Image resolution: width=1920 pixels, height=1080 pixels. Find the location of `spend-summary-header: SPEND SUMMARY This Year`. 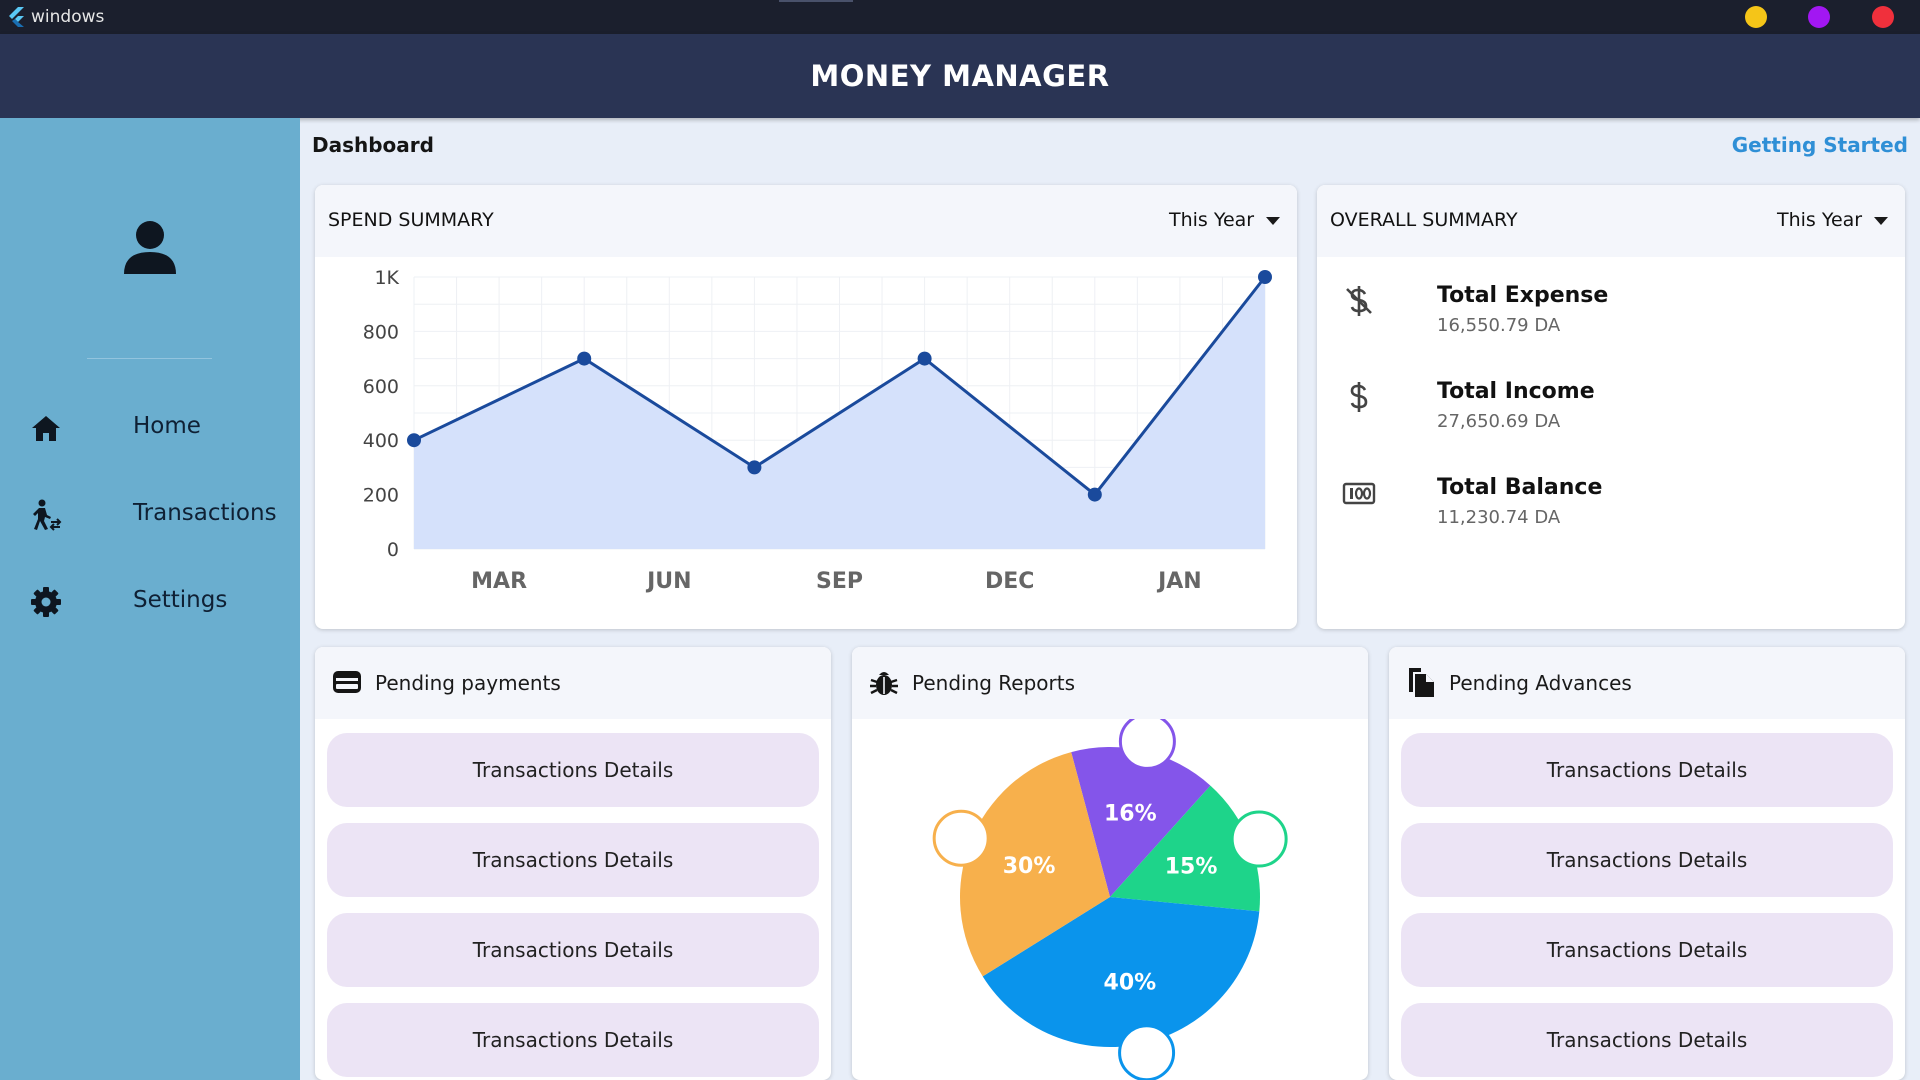

spend-summary-header: SPEND SUMMARY This Year is located at coordinates (806, 221).